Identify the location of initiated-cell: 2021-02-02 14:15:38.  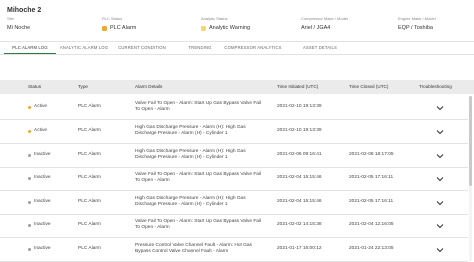
(299, 224).